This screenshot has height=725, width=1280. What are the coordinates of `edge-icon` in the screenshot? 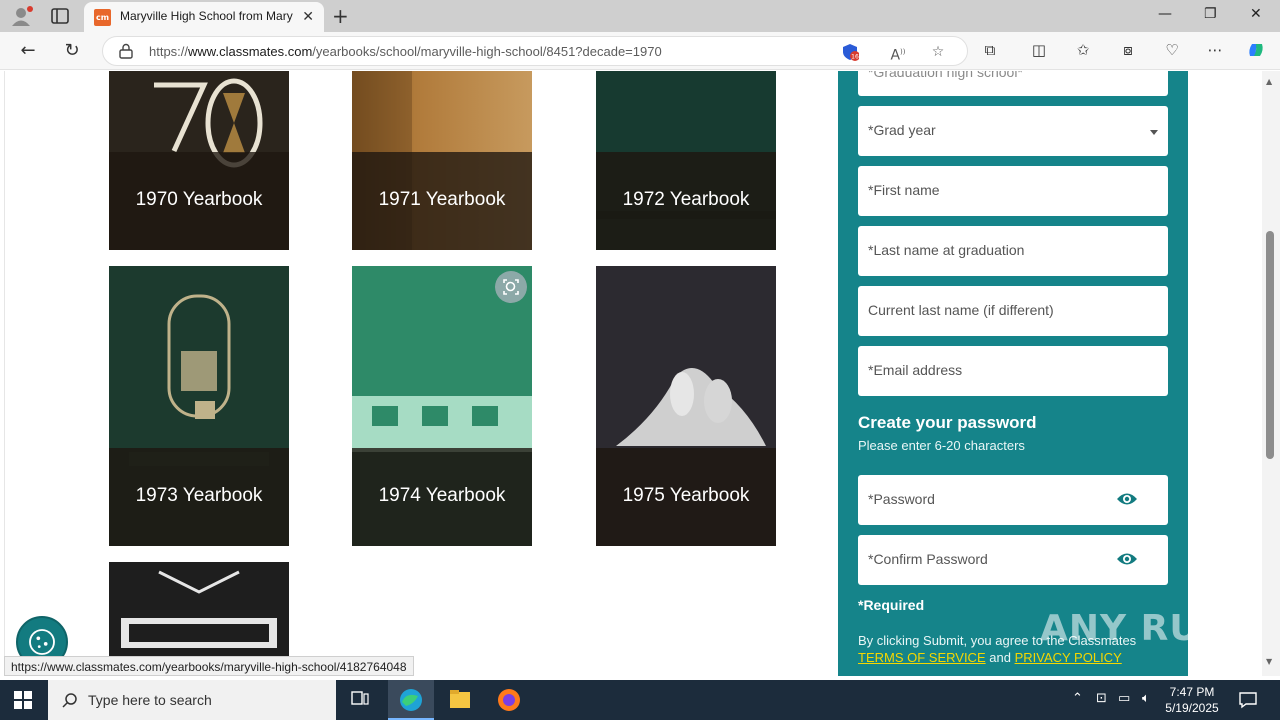 It's located at (411, 700).